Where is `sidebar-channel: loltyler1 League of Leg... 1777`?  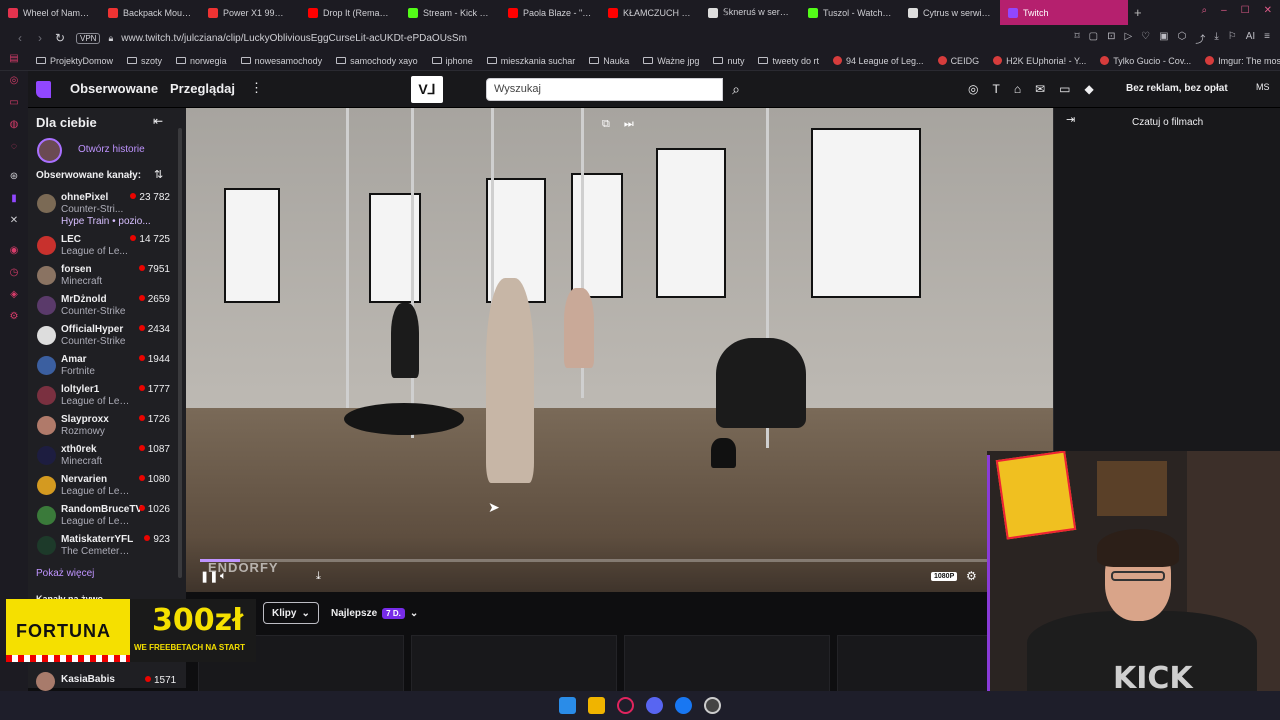 sidebar-channel: loltyler1 League of Leg... 1777 is located at coordinates (107, 399).